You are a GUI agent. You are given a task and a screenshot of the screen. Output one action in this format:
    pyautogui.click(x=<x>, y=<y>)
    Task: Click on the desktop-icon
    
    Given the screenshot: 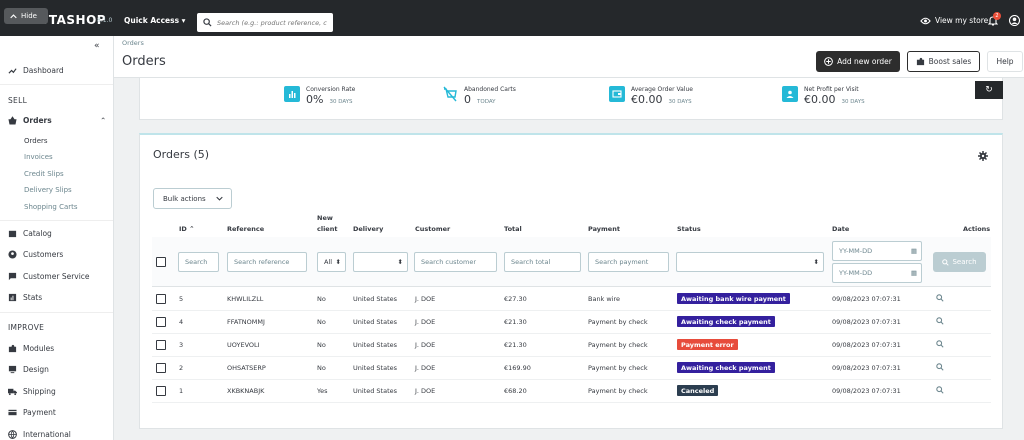 What is the action you would take?
    pyautogui.click(x=12, y=369)
    